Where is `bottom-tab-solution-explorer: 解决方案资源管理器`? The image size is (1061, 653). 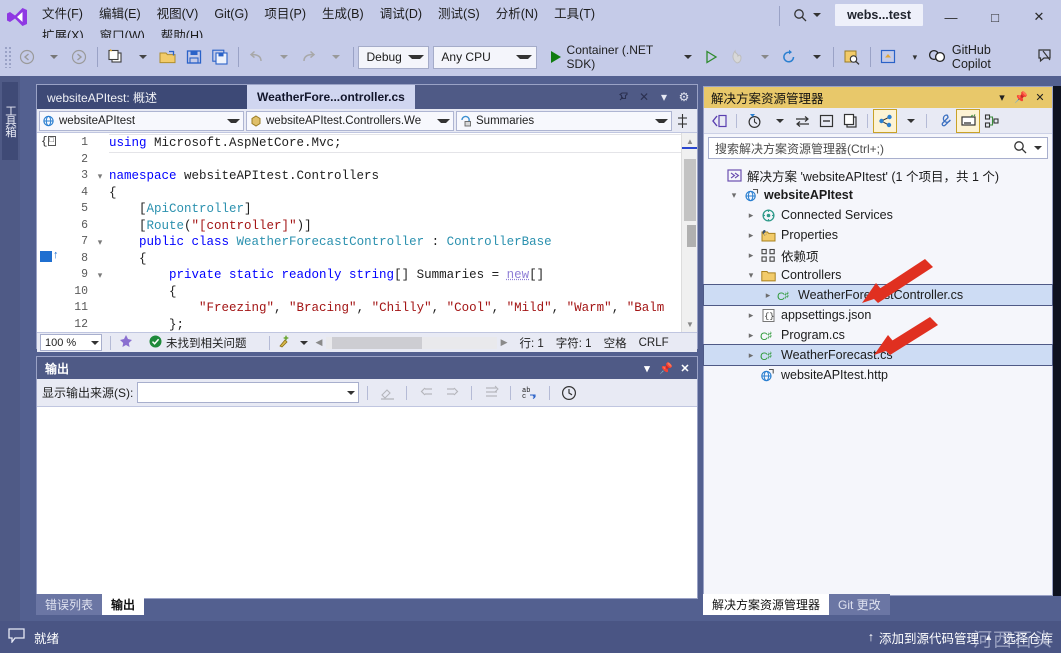
bottom-tab-solution-explorer: 解决方案资源管理器 is located at coordinates (766, 604).